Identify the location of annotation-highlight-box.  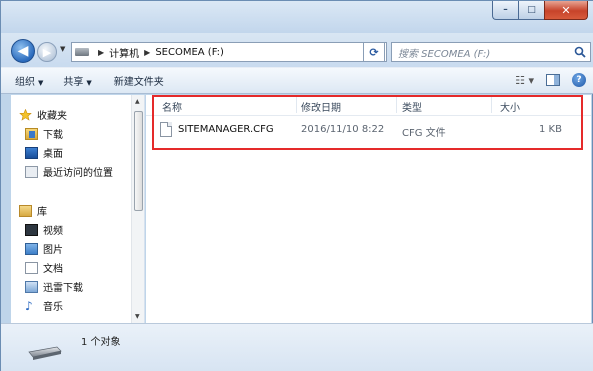
(367, 122).